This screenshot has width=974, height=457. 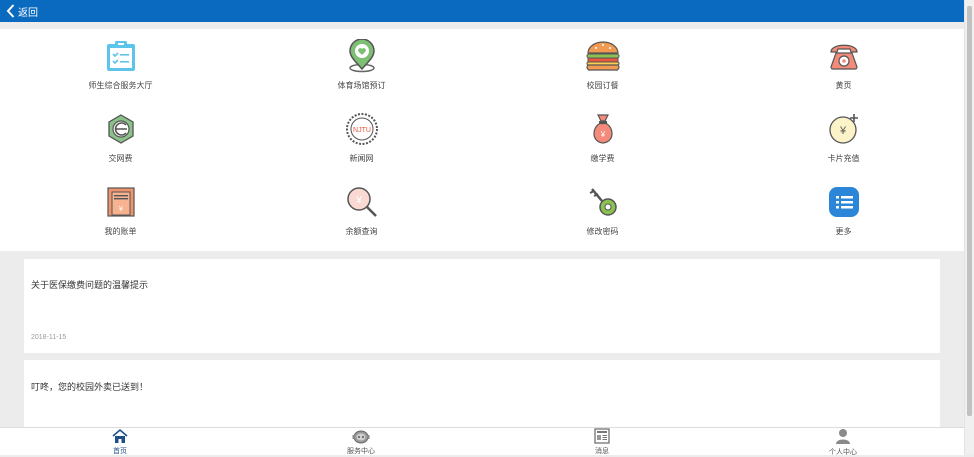 I want to click on tab-home: 首页, so click(x=120, y=441).